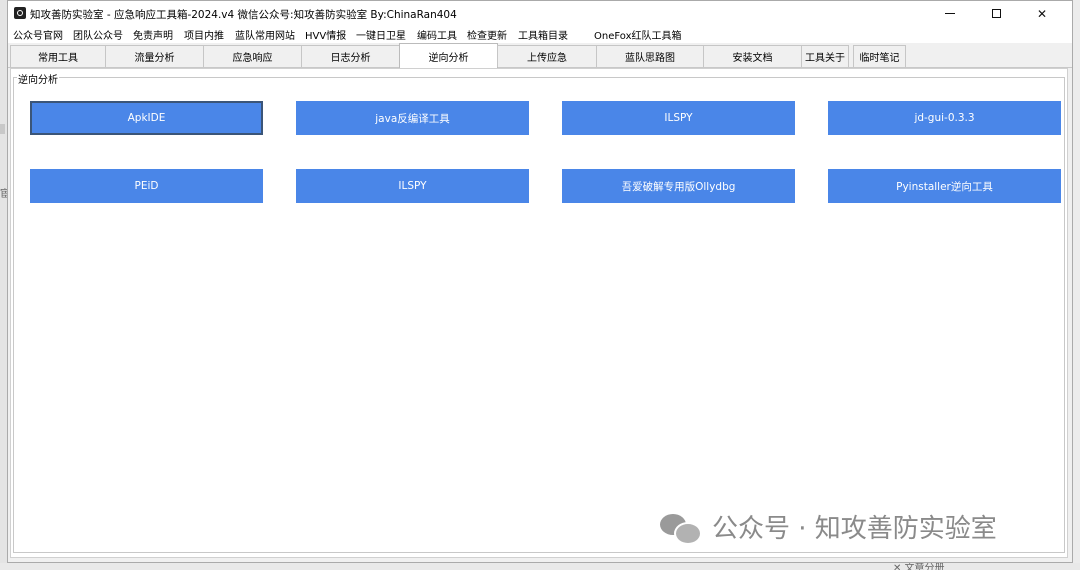  Describe the element at coordinates (919, 566) in the screenshot. I see `background-peek-text: ✕ 文章分册` at that location.